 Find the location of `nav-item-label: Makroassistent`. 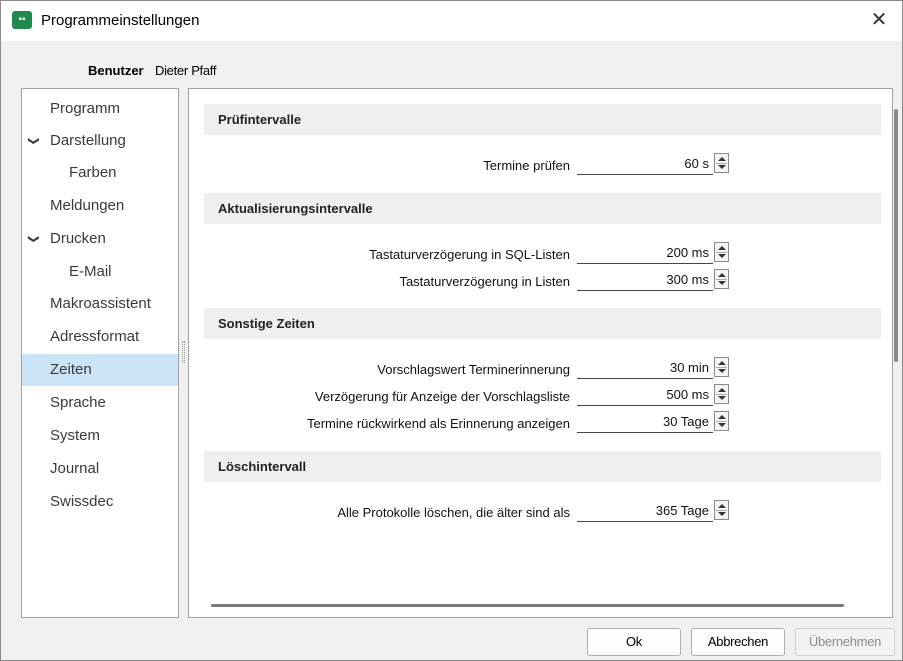

nav-item-label: Makroassistent is located at coordinates (100, 303).